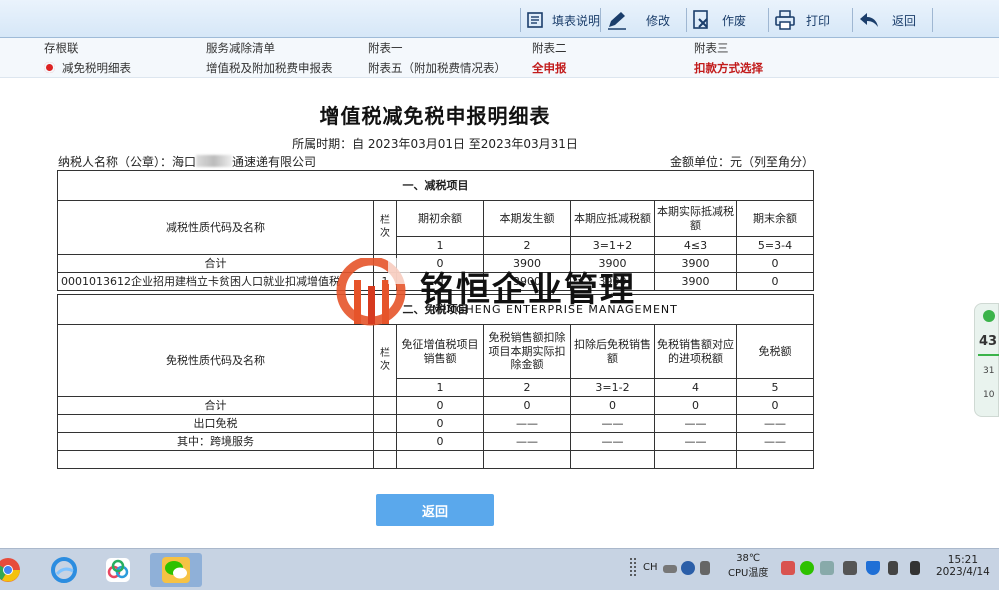 This screenshot has width=999, height=590. I want to click on nav-schedule-3: 附表三, so click(711, 48).